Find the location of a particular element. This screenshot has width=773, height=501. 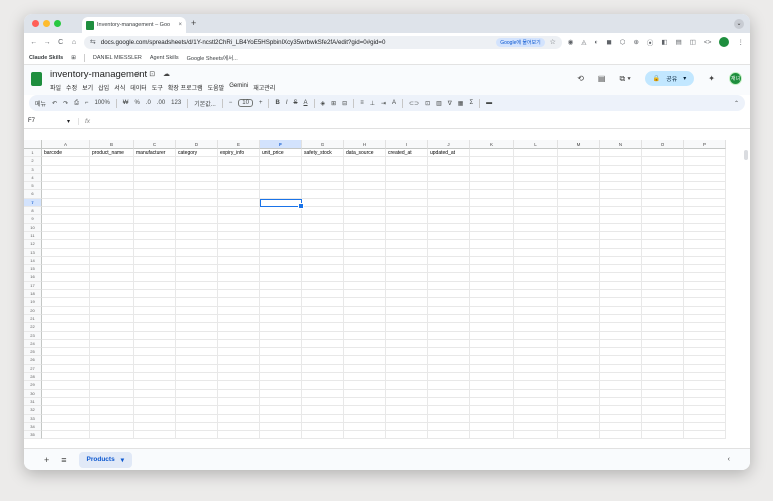

strikethrough-button: S is located at coordinates (295, 103).